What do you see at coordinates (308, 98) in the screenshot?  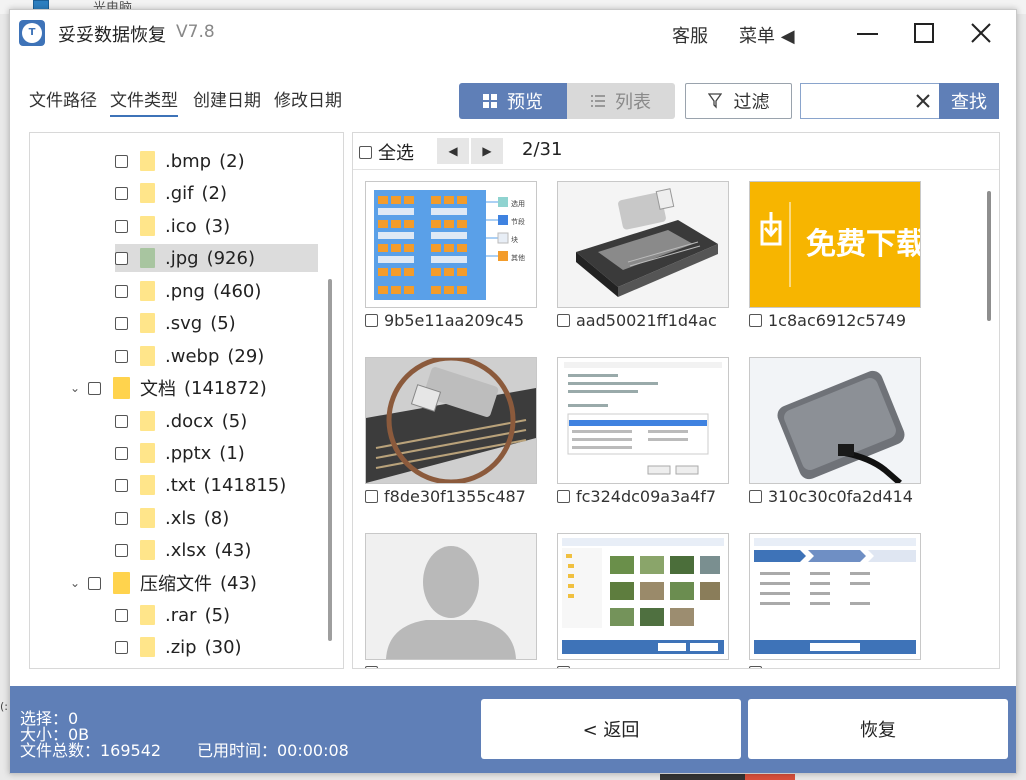 I see `tab-modified-date: 修改日期` at bounding box center [308, 98].